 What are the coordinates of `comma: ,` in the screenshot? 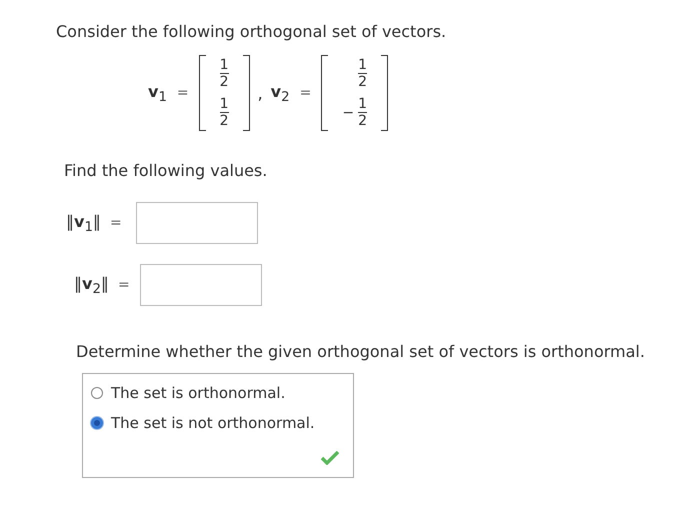 It's located at (260, 93).